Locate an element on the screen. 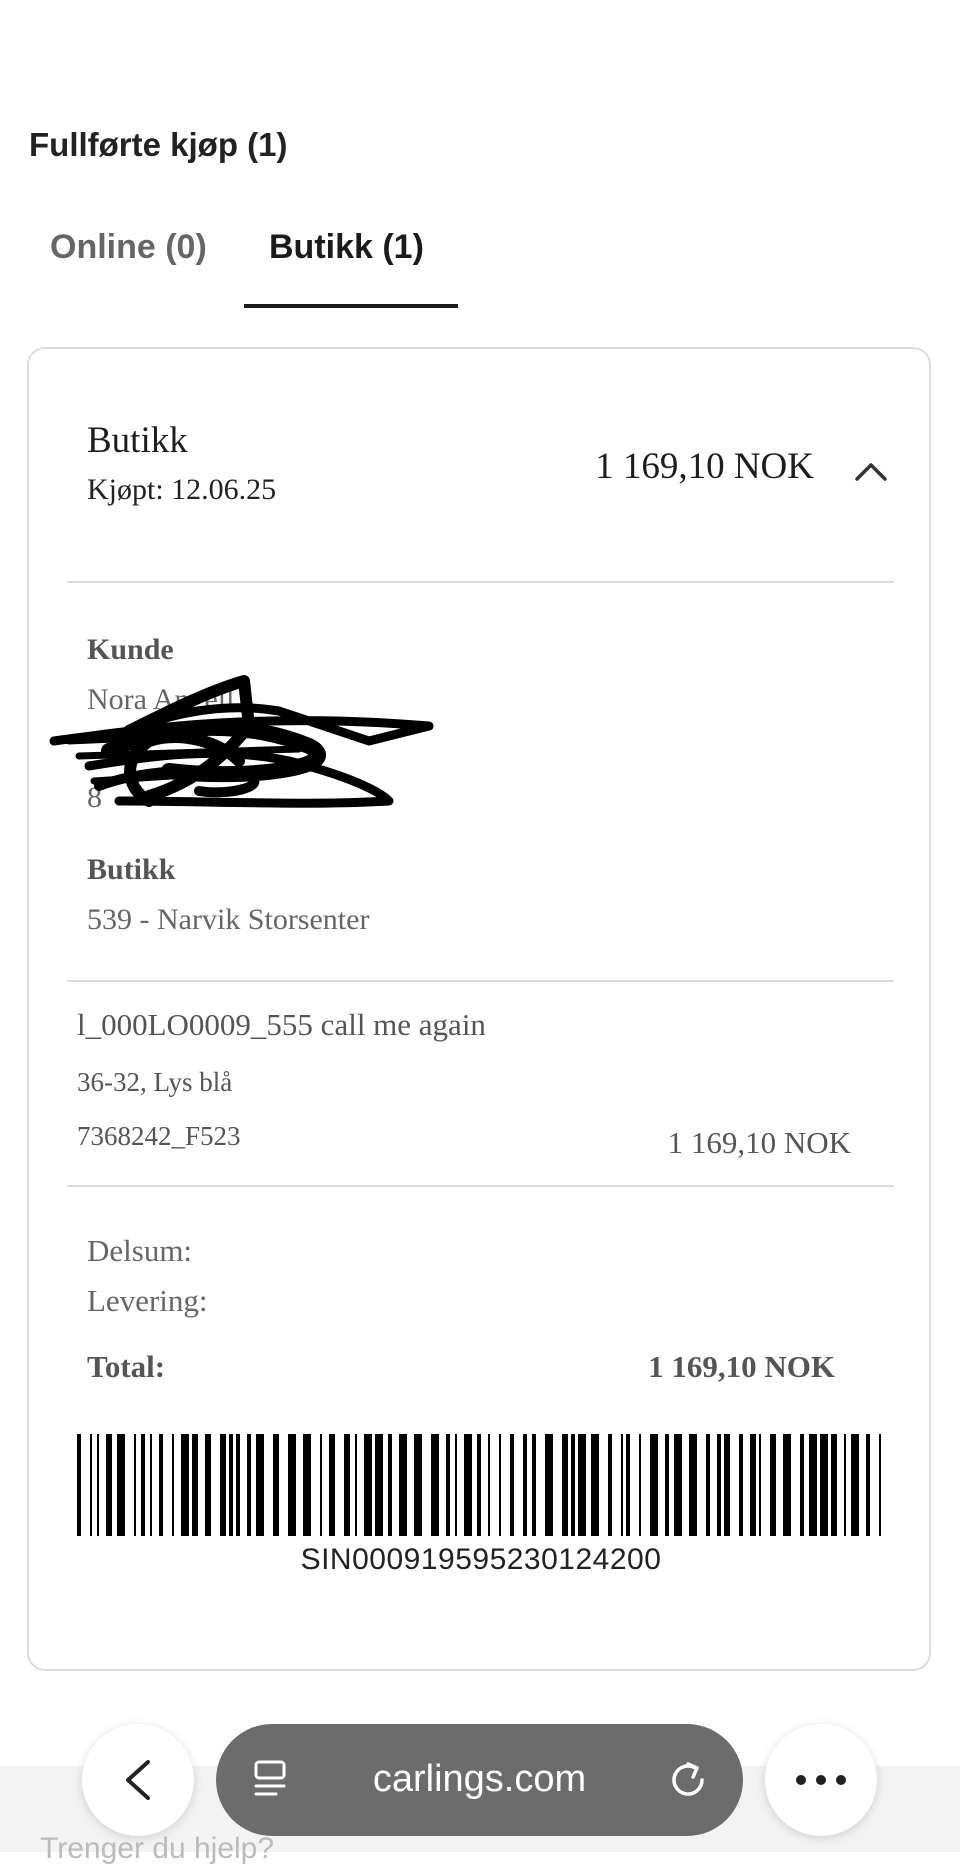 The image size is (960, 1866). back-button is located at coordinates (138, 1780).